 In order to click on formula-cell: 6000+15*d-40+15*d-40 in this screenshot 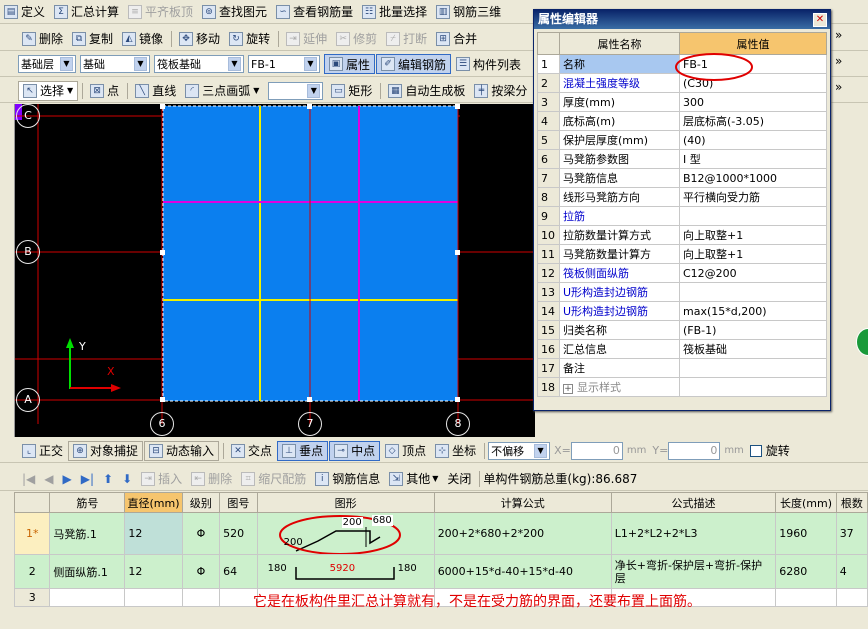, I will do `click(522, 571)`.